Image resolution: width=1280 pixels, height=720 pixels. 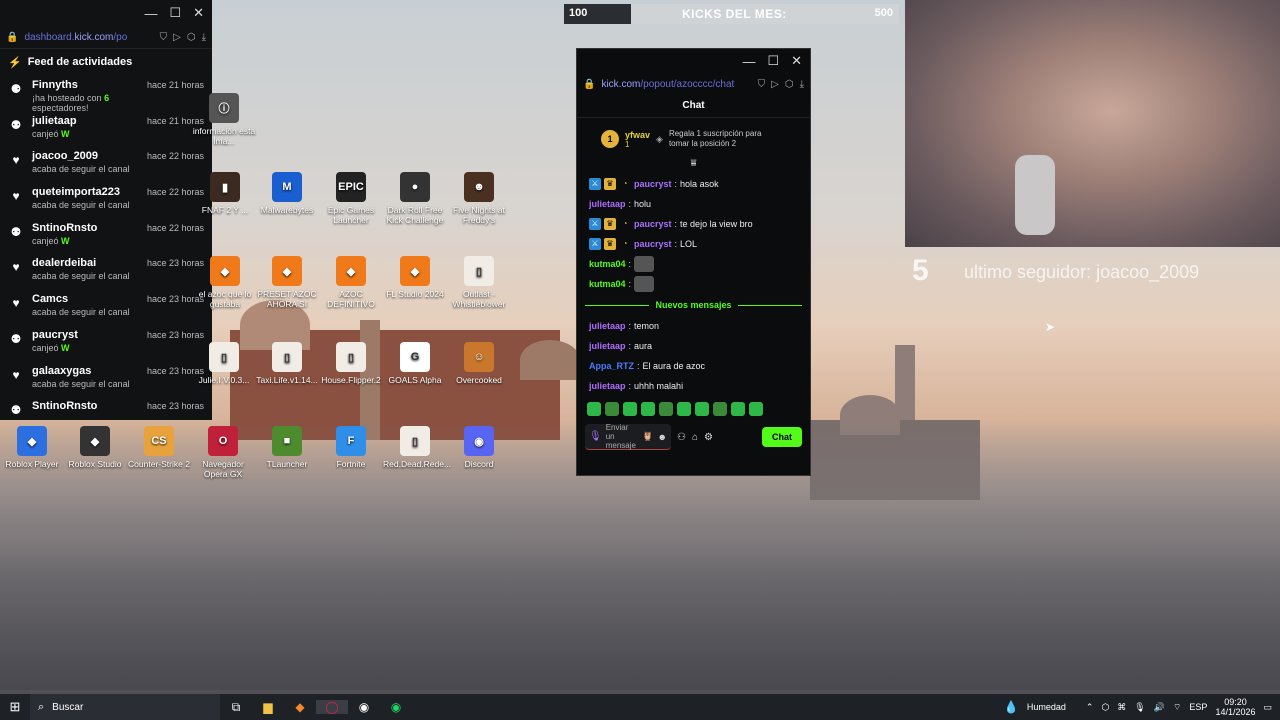 I want to click on desktop-icon: ◆ Roblox Player, so click(x=32, y=447).